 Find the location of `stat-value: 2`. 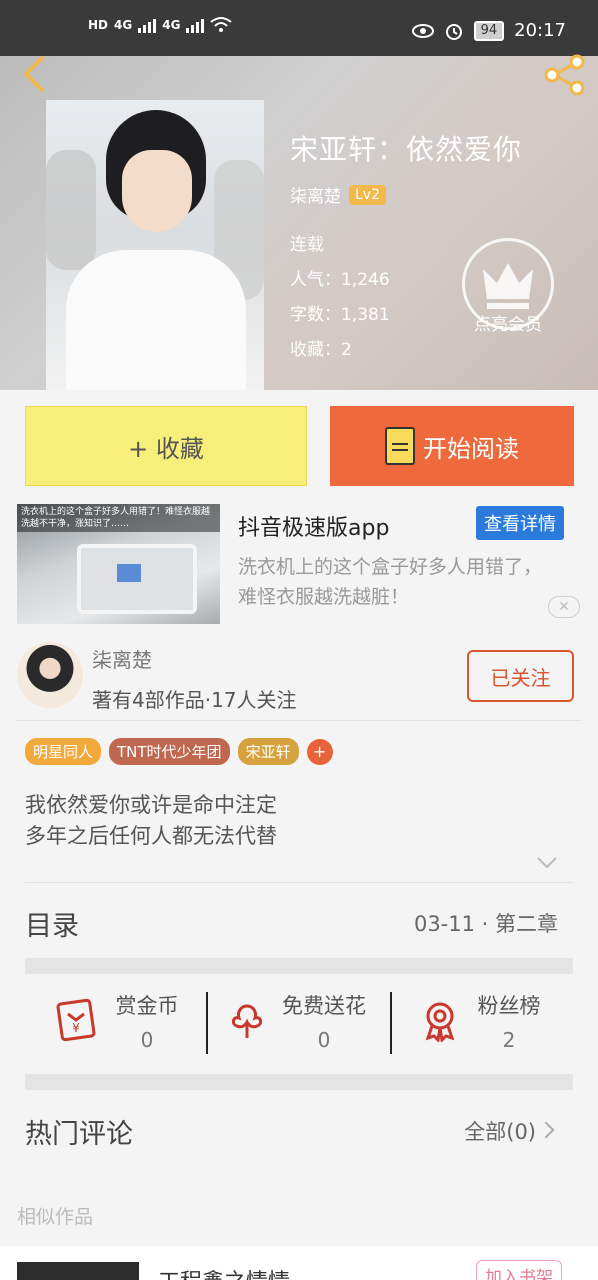

stat-value: 2 is located at coordinates (509, 1040).